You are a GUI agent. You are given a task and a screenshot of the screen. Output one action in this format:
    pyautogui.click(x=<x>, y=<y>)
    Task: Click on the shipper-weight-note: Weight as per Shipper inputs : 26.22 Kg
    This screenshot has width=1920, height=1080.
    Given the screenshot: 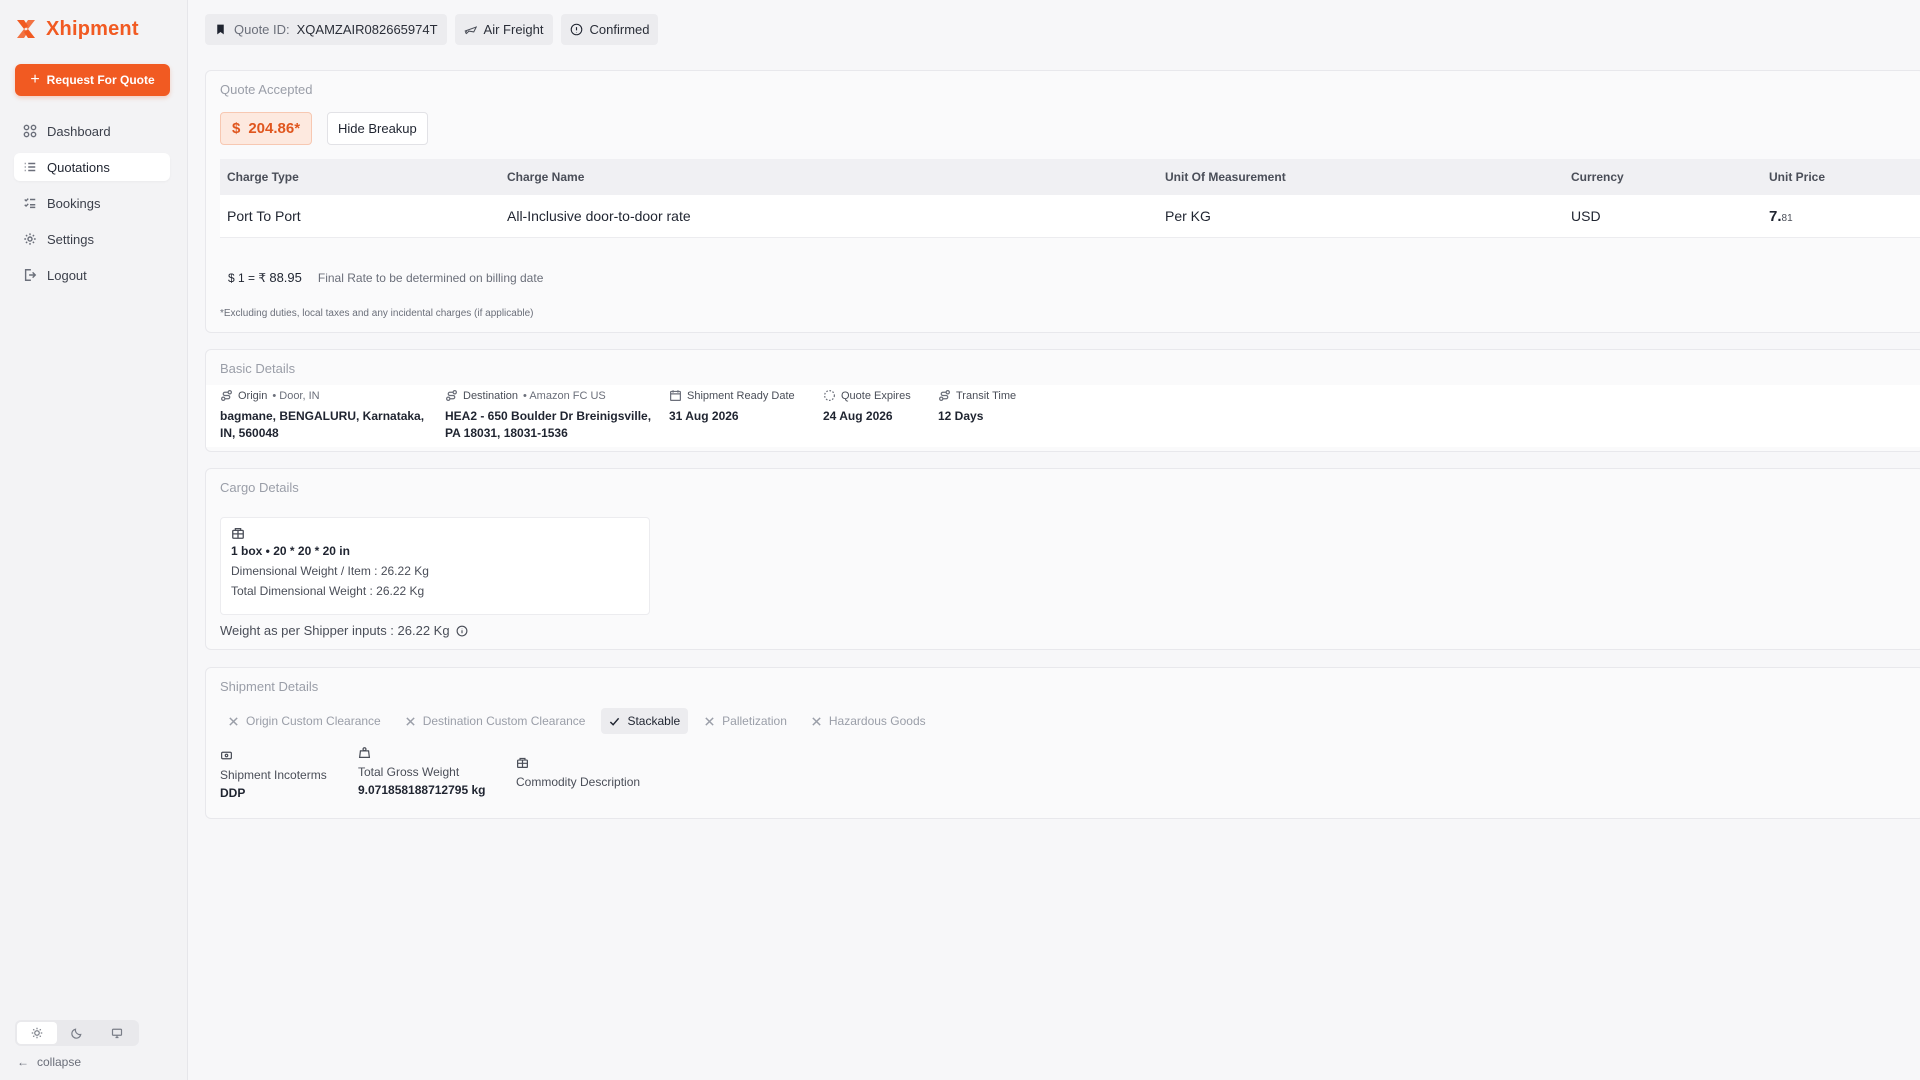 What is the action you would take?
    pyautogui.click(x=344, y=630)
    